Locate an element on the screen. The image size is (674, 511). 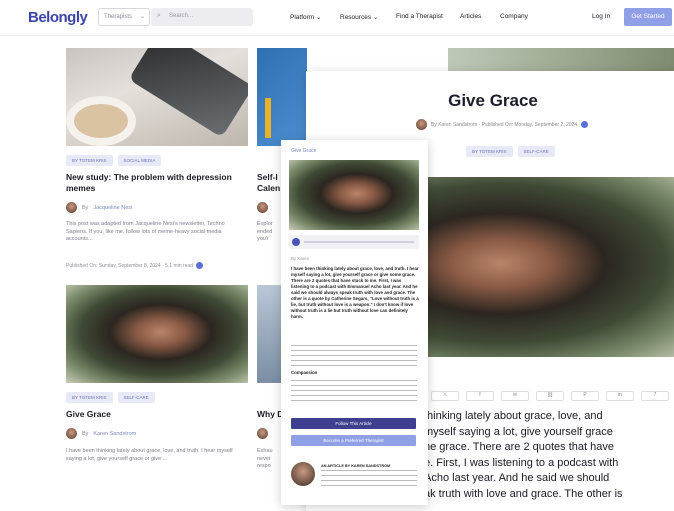
mobile-section-heading: Compassion is located at coordinates (304, 372).